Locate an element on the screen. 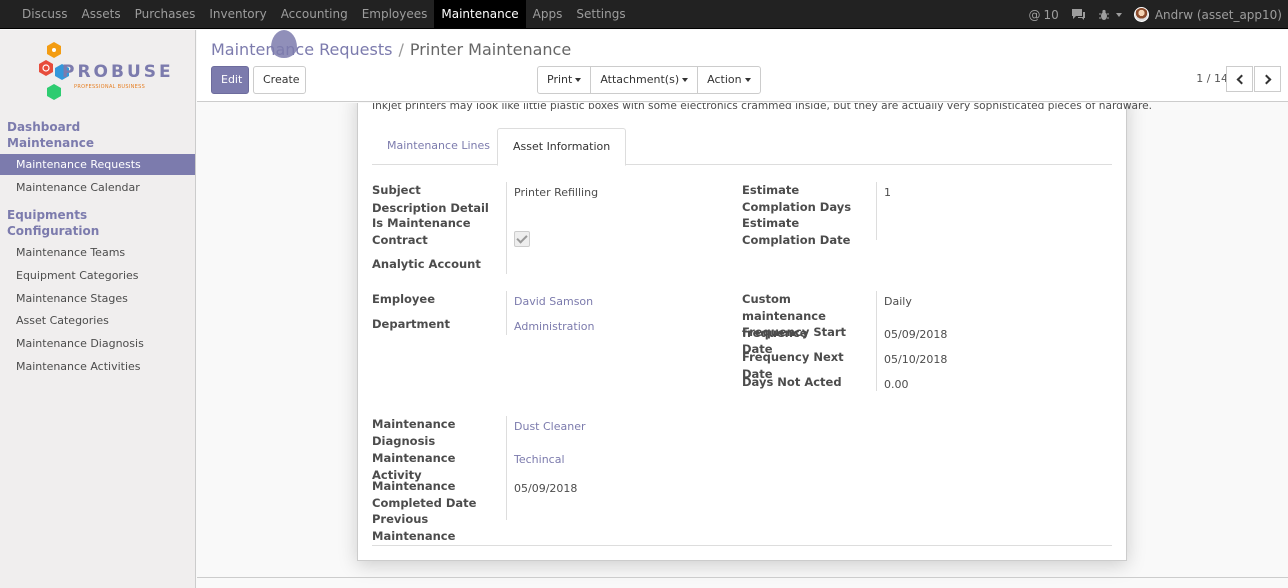 The image size is (1288, 588). sidebar-item-maintenance-activities: Maintenance Activities is located at coordinates (97, 366).